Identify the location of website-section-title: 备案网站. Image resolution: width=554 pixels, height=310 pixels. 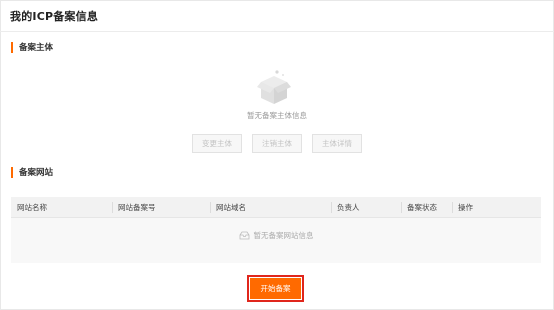
(36, 173).